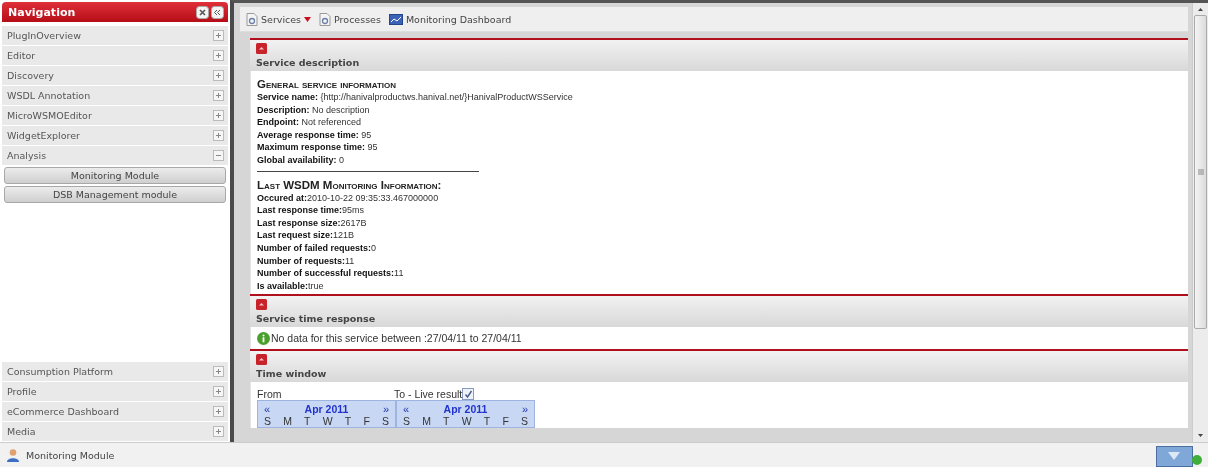  What do you see at coordinates (50, 115) in the screenshot?
I see `nav-item-label: MicroWSMOEditor` at bounding box center [50, 115].